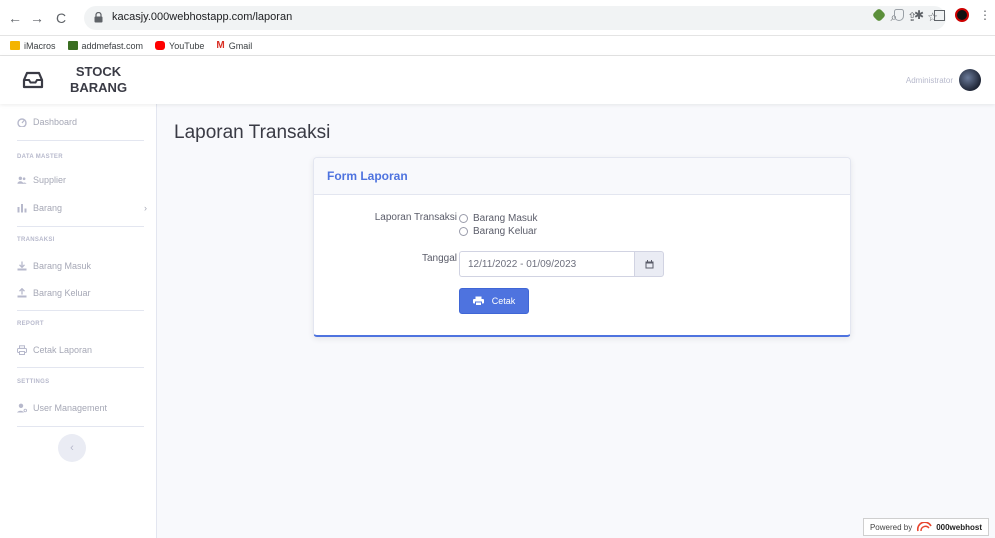 The image size is (995, 538). I want to click on card-title: Form Laporan, so click(367, 176).